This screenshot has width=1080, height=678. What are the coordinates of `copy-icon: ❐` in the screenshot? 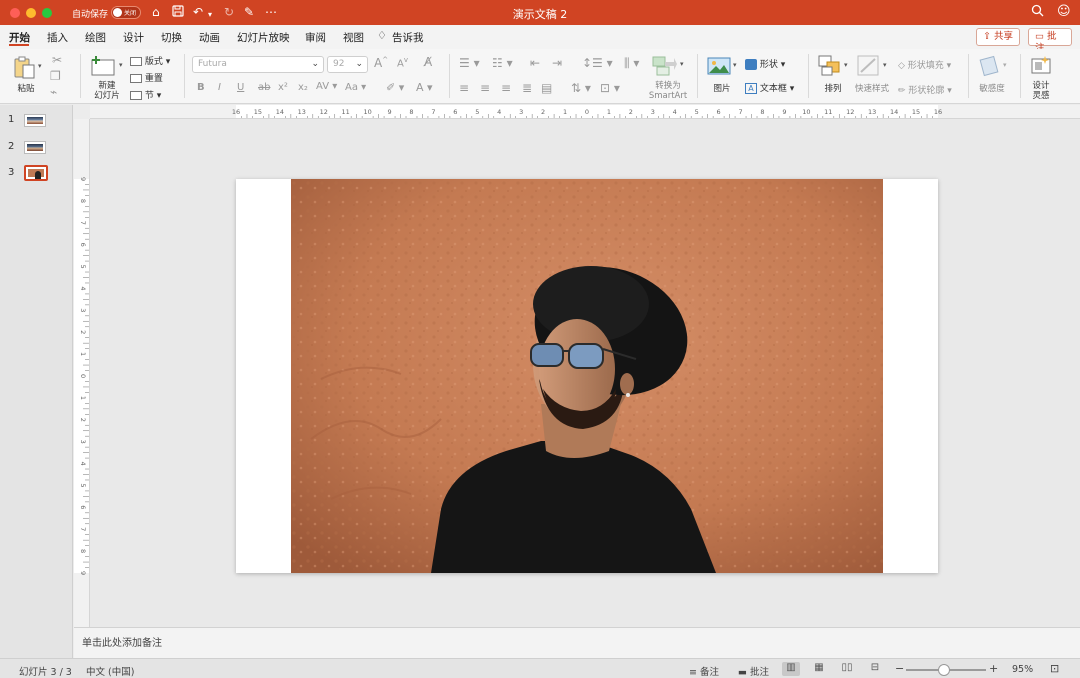 It's located at (55, 76).